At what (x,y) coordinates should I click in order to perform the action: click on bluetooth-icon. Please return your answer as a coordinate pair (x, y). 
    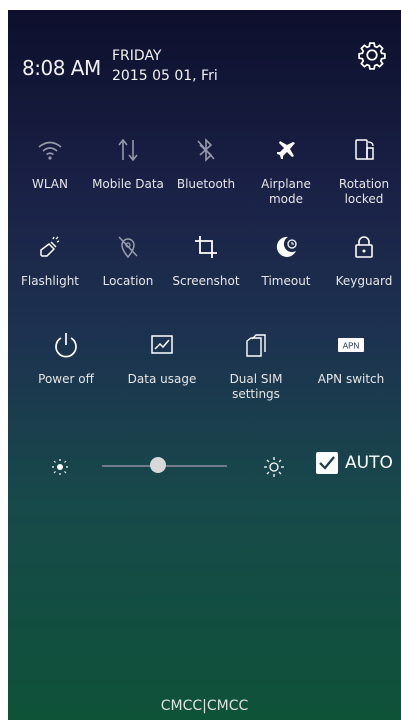
    Looking at the image, I should click on (206, 150).